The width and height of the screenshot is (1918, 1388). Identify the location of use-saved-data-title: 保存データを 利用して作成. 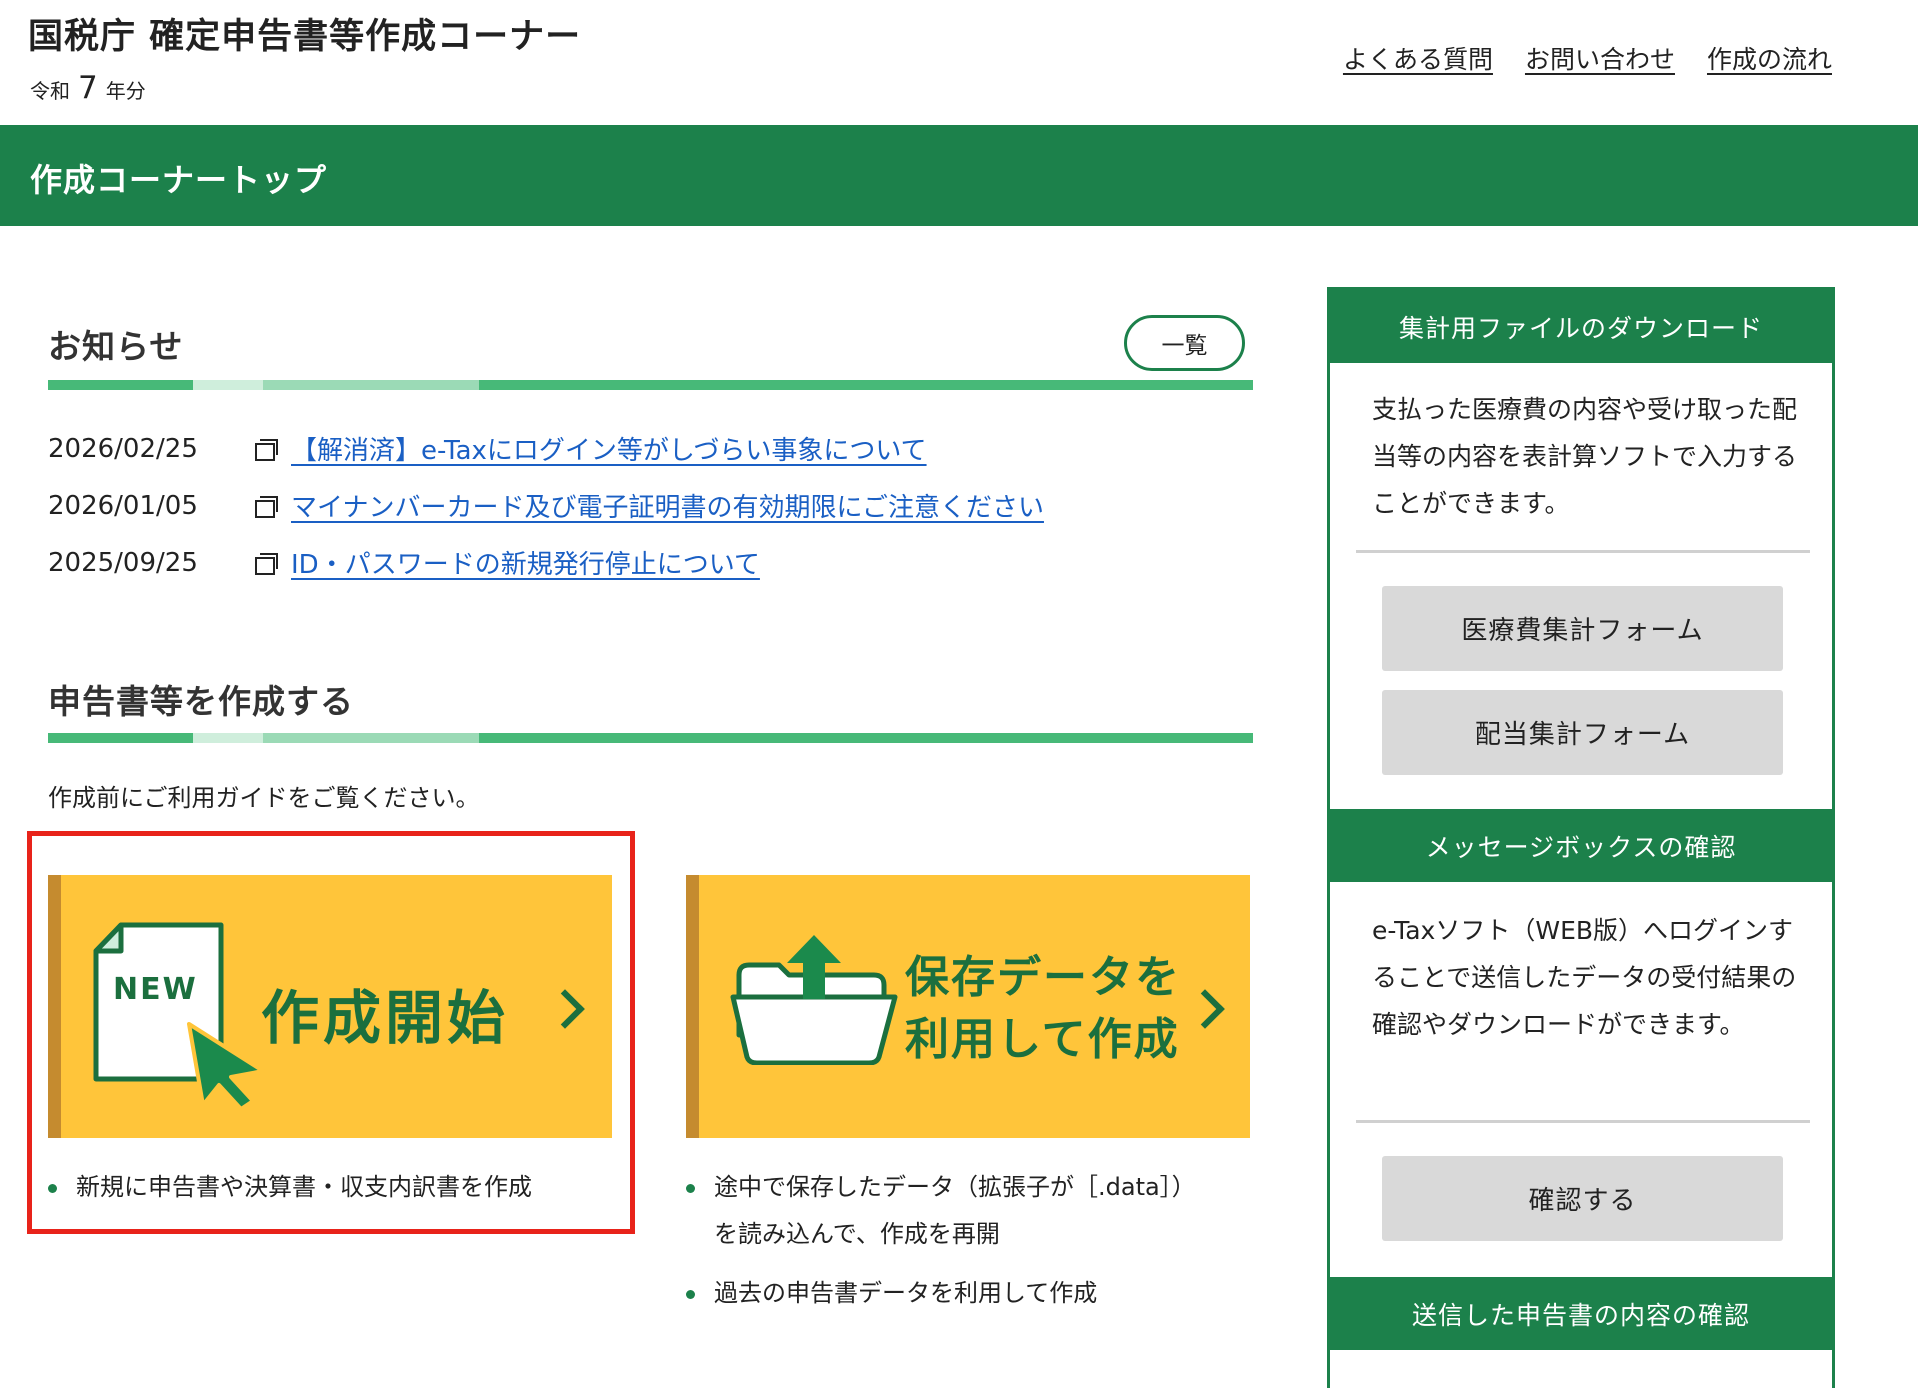
(1043, 1009).